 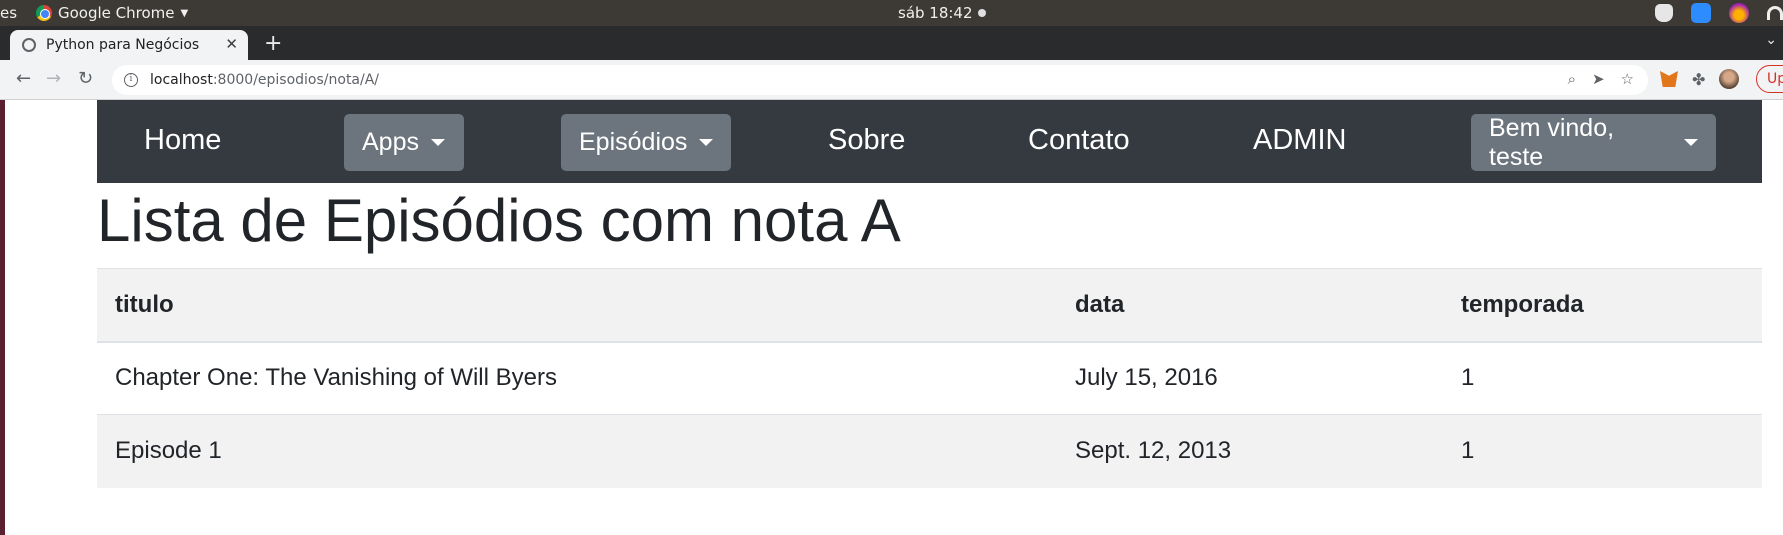 What do you see at coordinates (1250, 305) in the screenshot?
I see `header-data: data` at bounding box center [1250, 305].